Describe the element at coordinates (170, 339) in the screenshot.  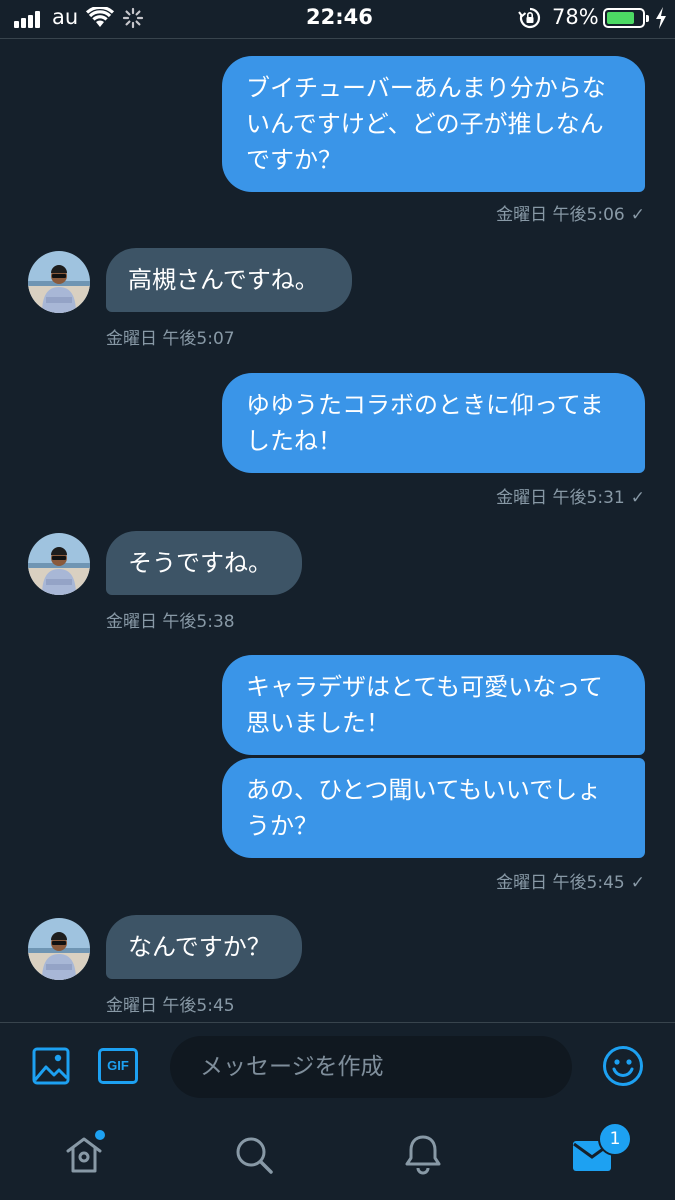
I see `message-timestamp: 金曜日 午後5:07` at that location.